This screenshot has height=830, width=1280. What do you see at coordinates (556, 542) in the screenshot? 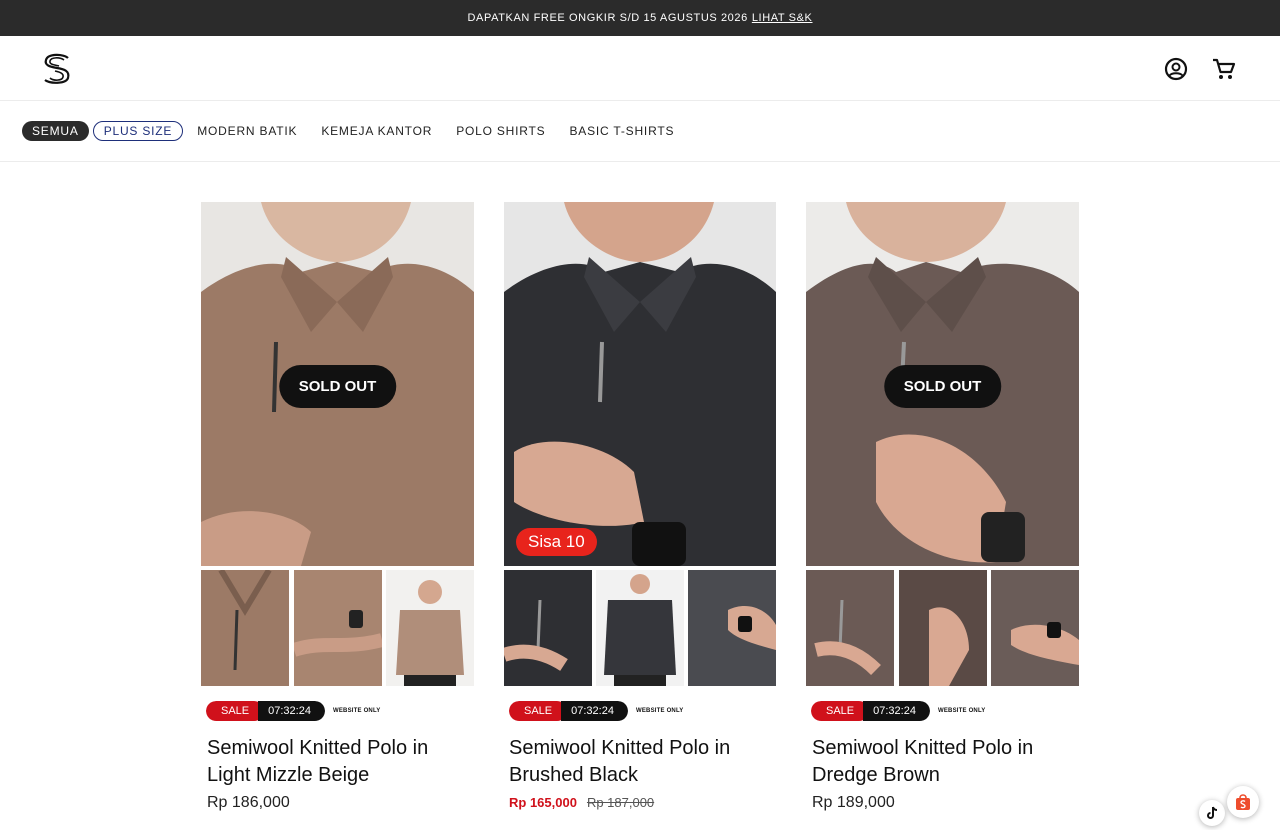
I see `stock-badge: Sisa 10` at bounding box center [556, 542].